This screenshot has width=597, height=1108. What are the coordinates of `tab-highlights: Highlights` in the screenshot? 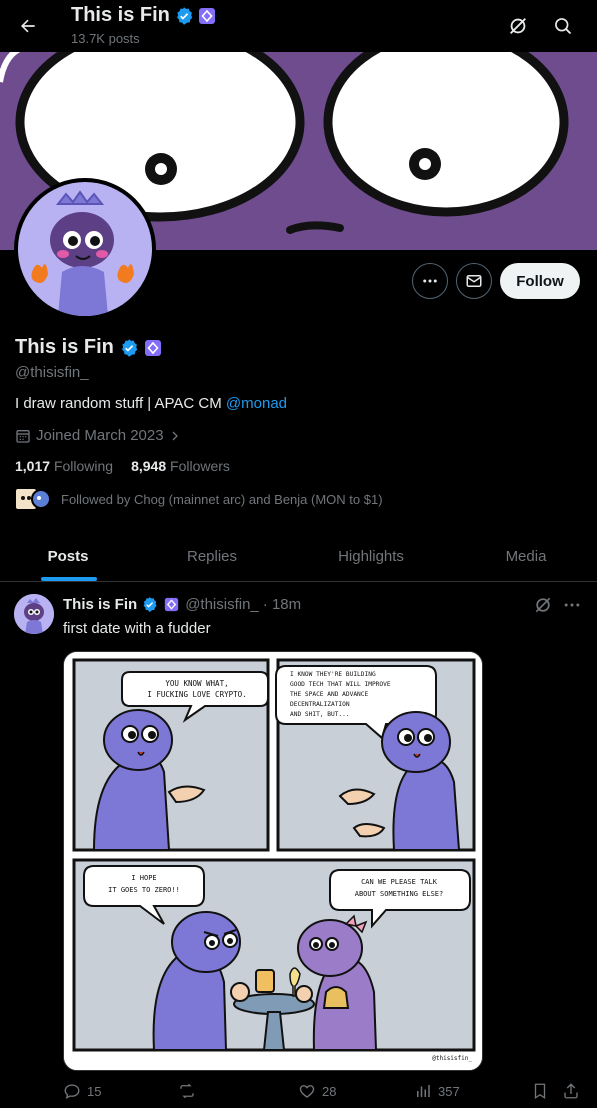 It's located at (371, 556).